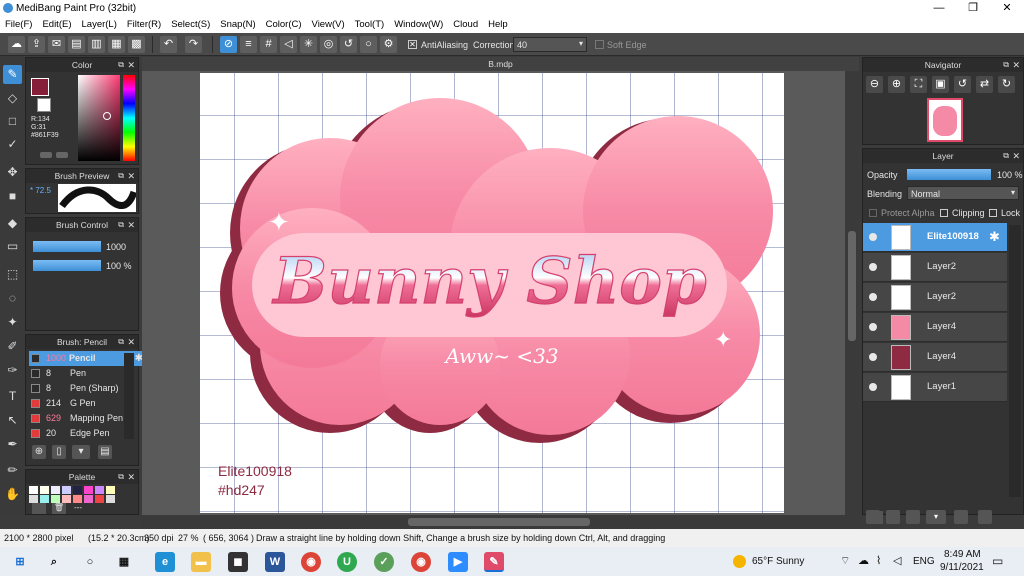 The height and width of the screenshot is (576, 1024). Describe the element at coordinates (935, 387) in the screenshot. I see `layer-row: Layer1` at that location.